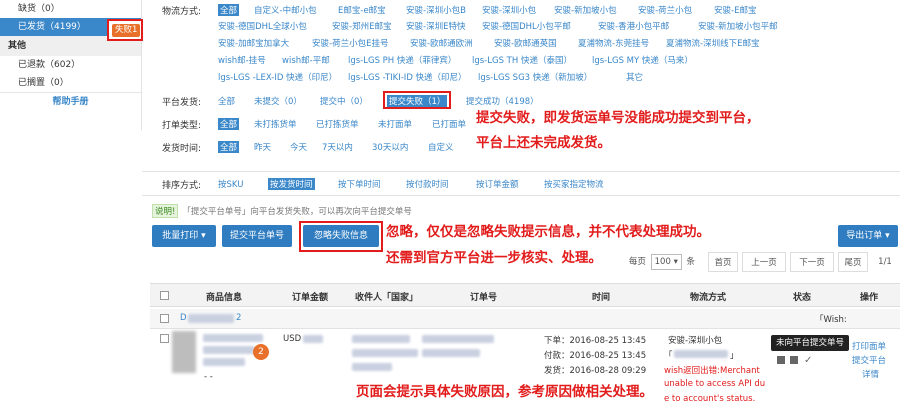 This screenshot has height=407, width=900. I want to click on details-link: 详情, so click(870, 374).